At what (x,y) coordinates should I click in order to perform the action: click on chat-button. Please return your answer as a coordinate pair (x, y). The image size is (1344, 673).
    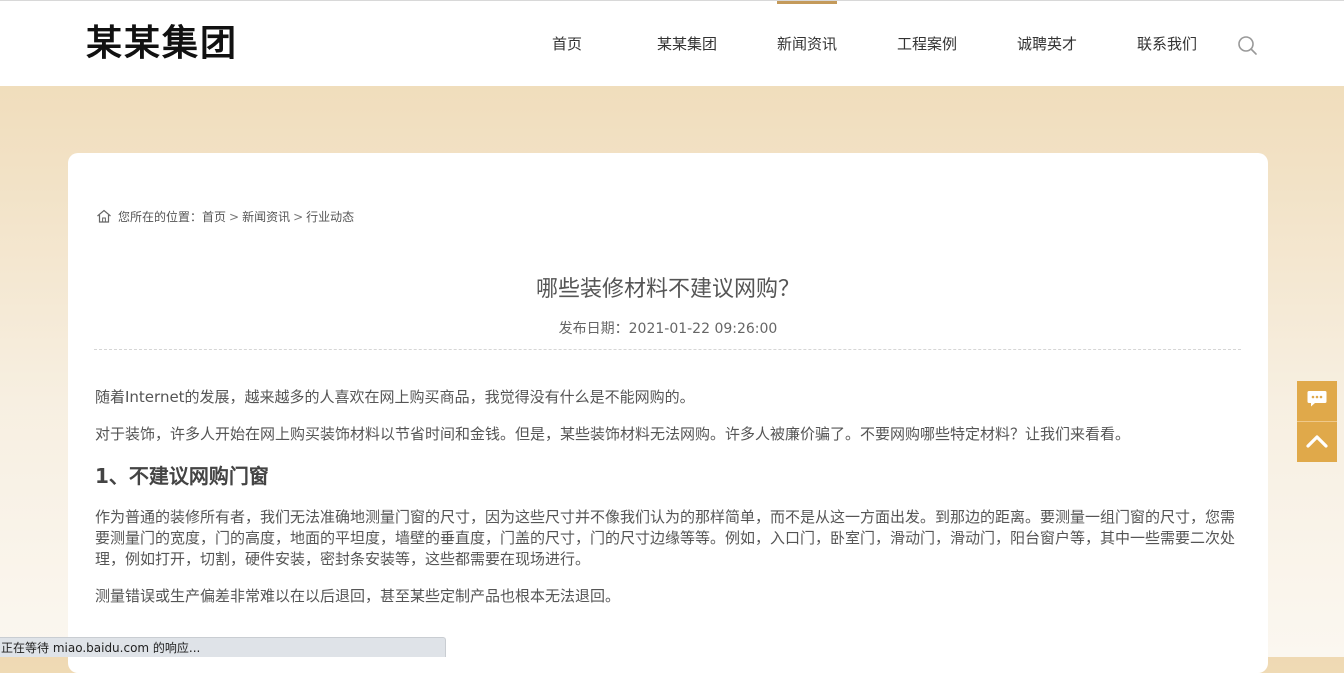
    Looking at the image, I should click on (1317, 401).